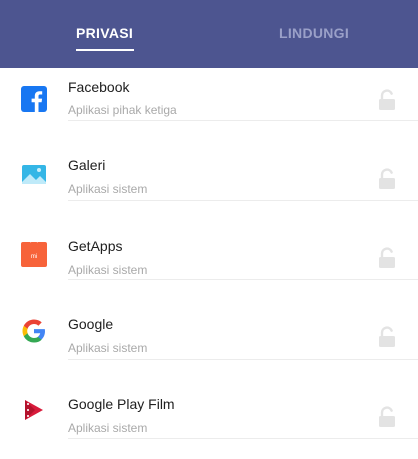 Image resolution: width=418 pixels, height=459 pixels. I want to click on facebook-icon, so click(34, 99).